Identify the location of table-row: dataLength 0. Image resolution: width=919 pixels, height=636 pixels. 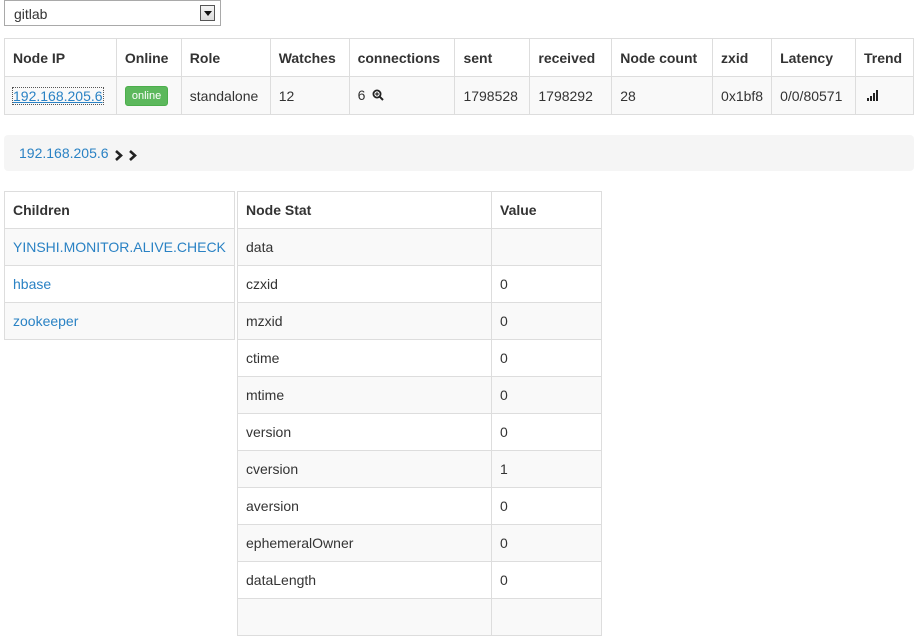
(419, 580).